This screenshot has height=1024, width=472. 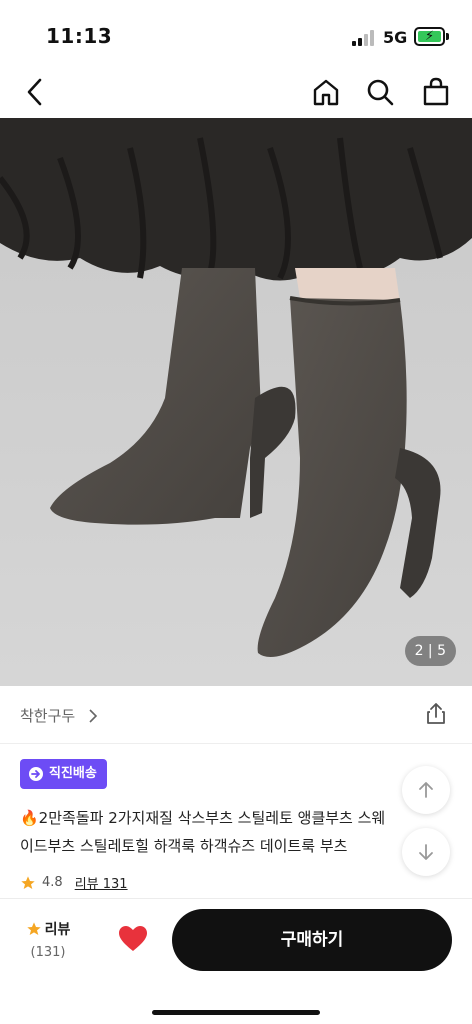 I want to click on top-nav, so click(x=236, y=94).